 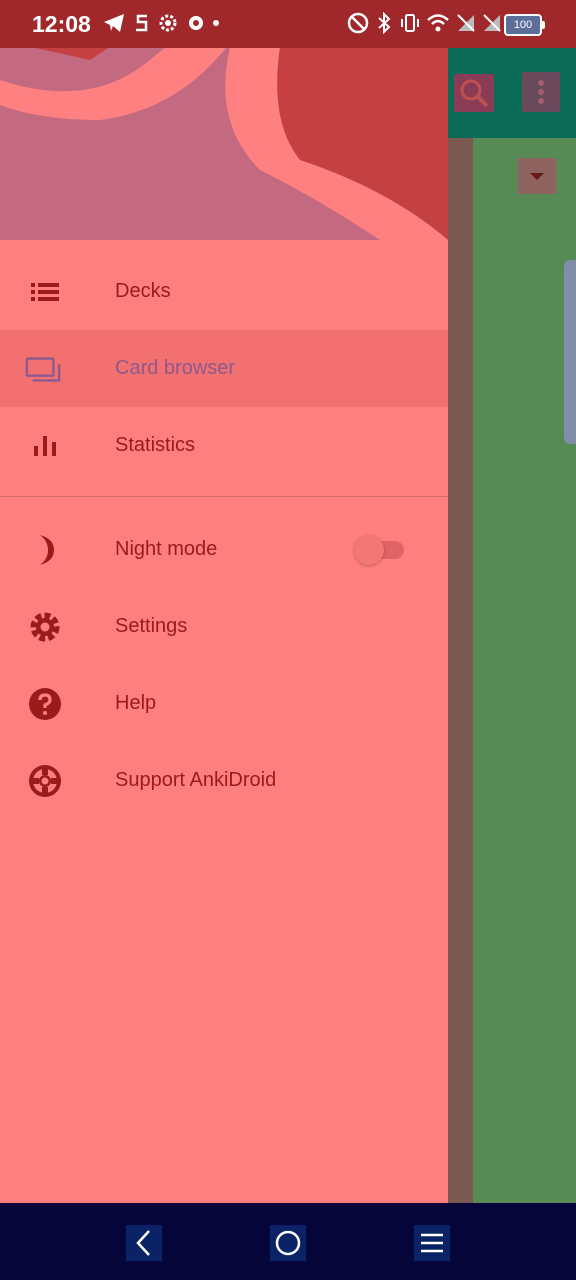 I want to click on drawer-item-help: Help, so click(x=224, y=703).